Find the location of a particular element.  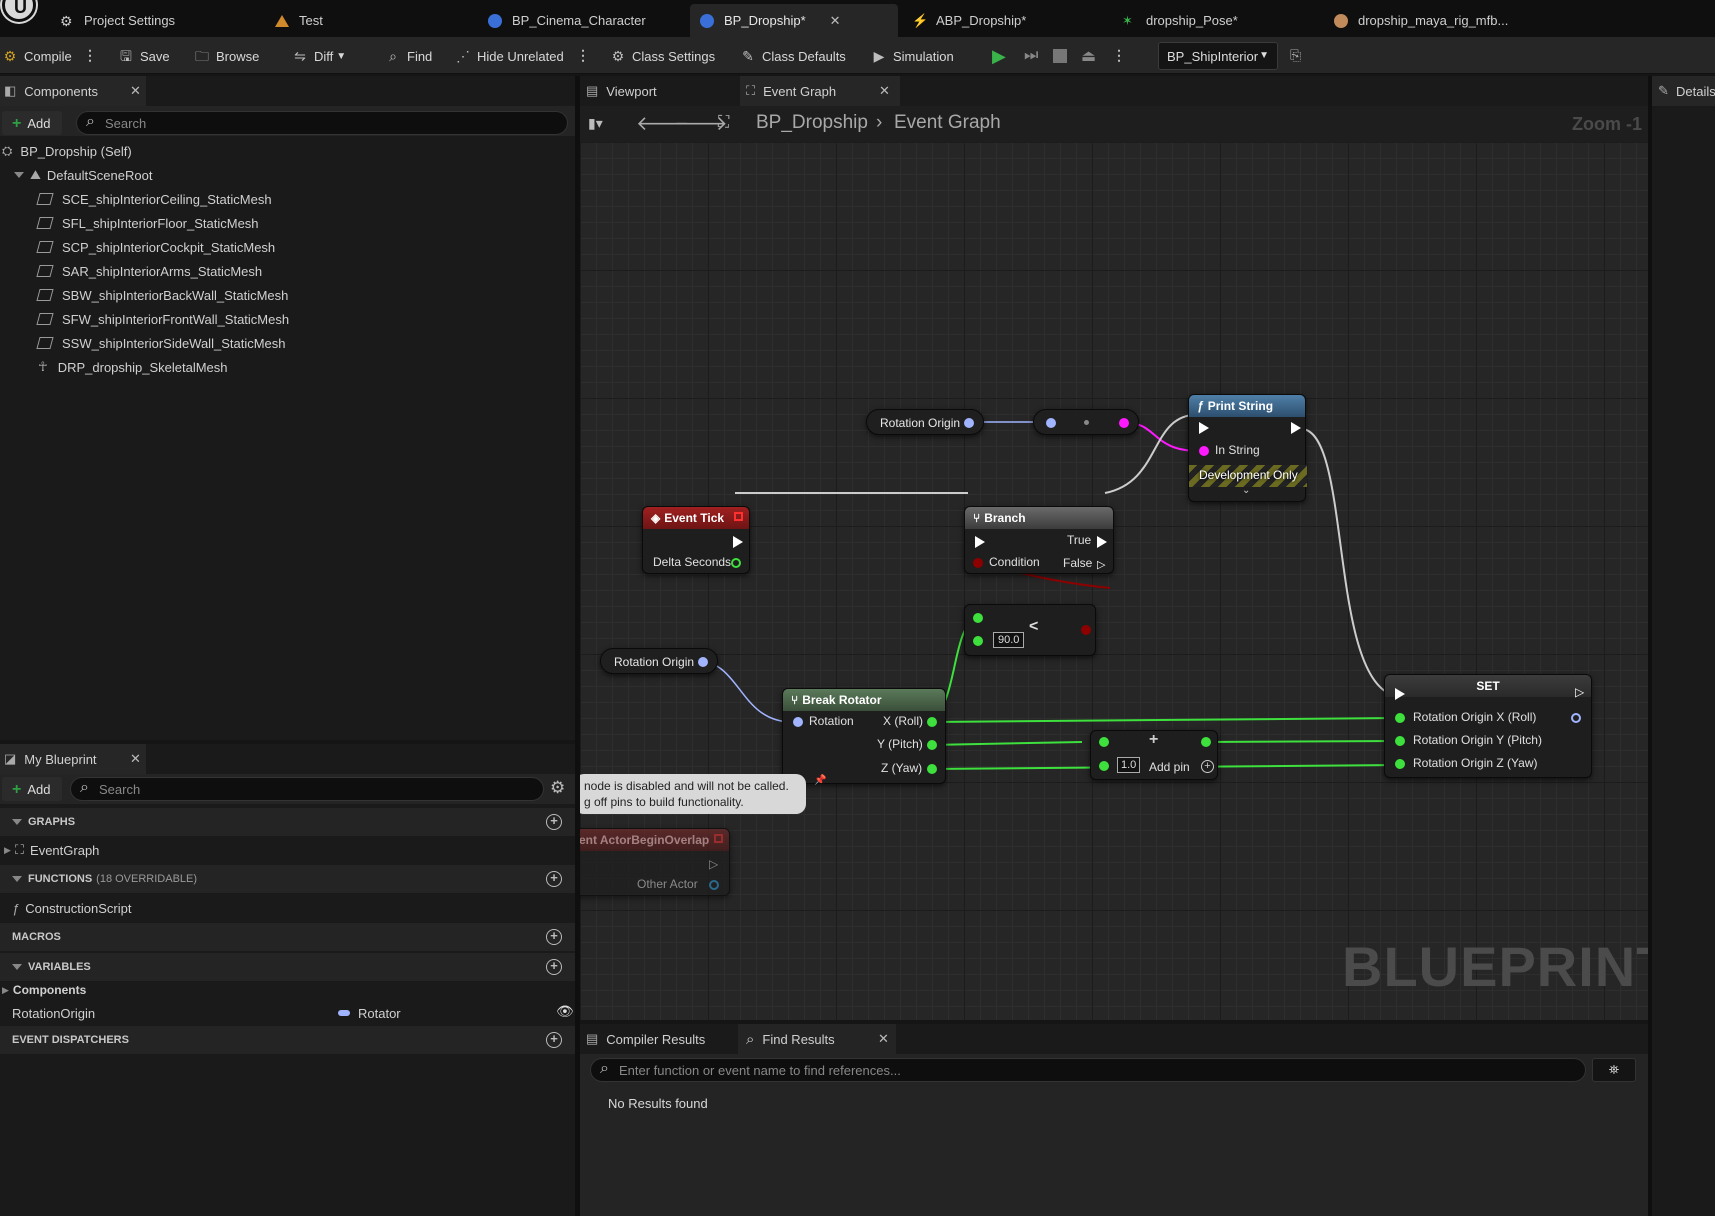

breadcrumb-leaf: Event Graph is located at coordinates (947, 123).